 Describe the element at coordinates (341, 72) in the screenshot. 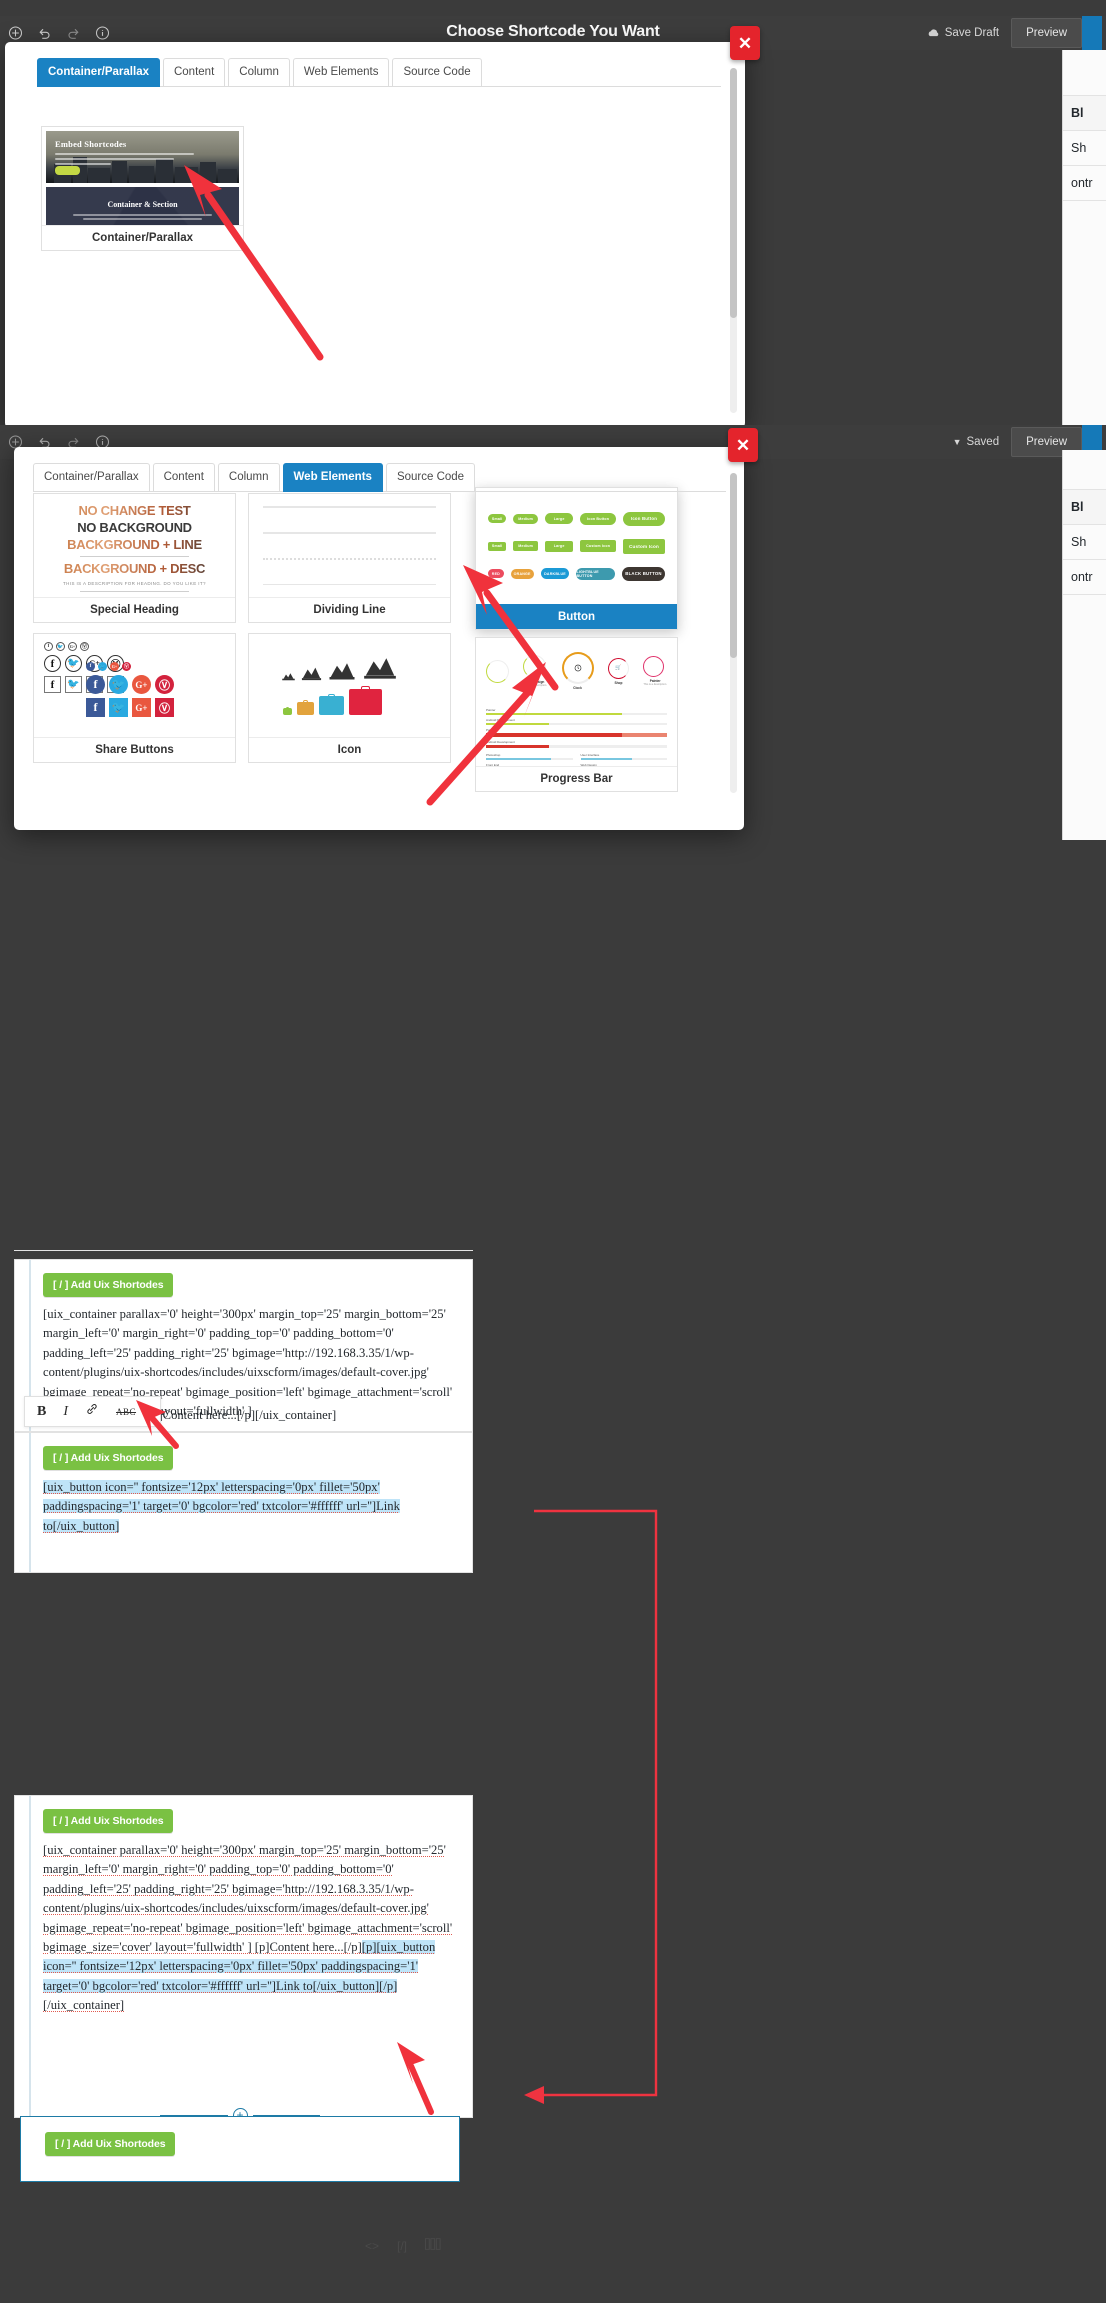

I see `tab-web-elements: Web Elements` at that location.